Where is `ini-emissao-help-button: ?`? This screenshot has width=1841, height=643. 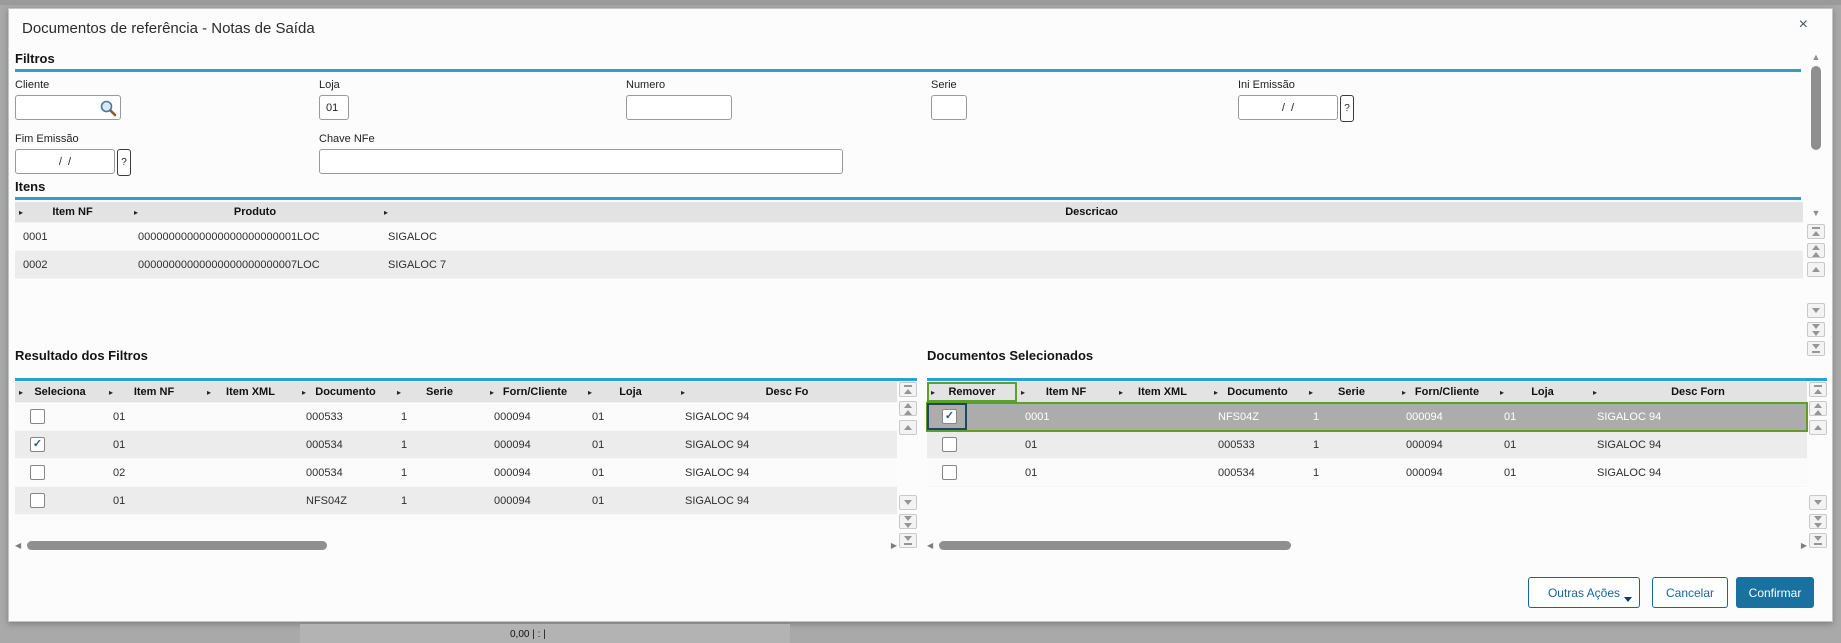
ini-emissao-help-button: ? is located at coordinates (1347, 108).